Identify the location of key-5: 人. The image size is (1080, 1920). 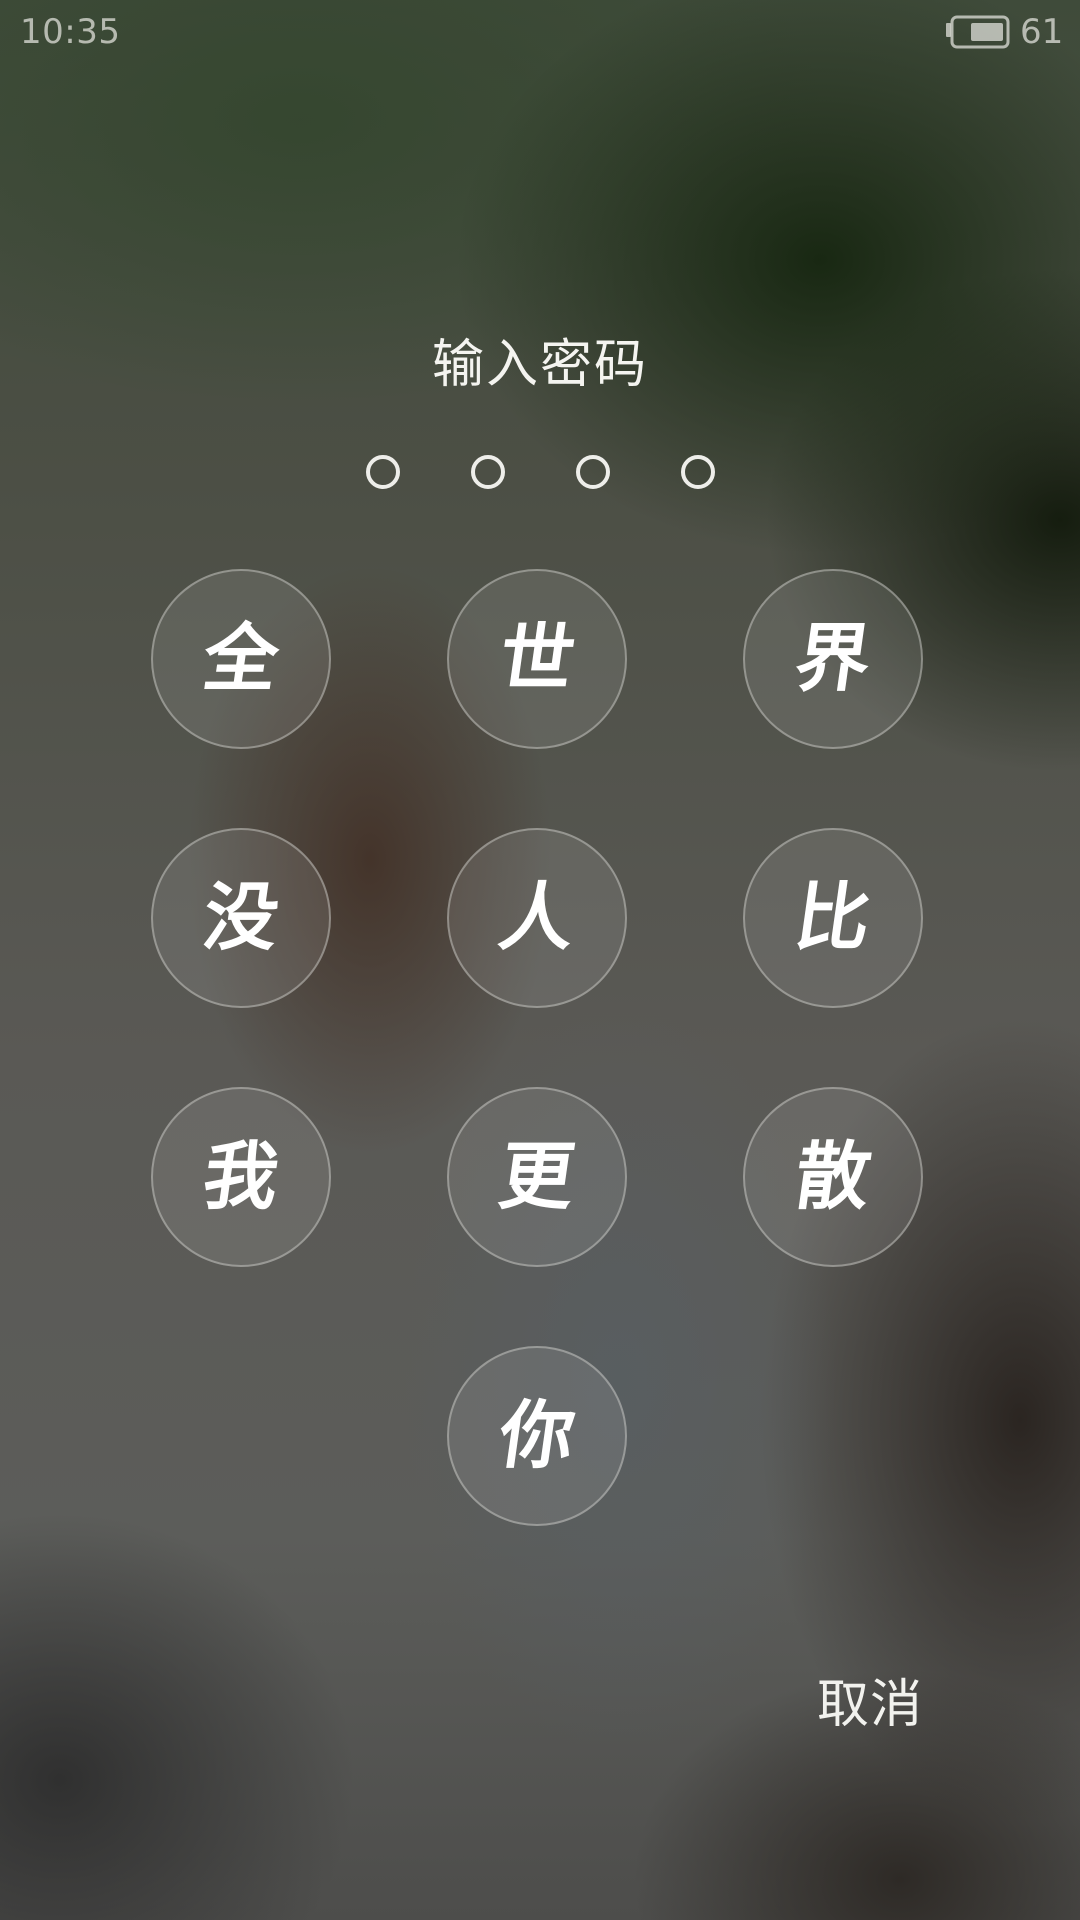
(537, 918).